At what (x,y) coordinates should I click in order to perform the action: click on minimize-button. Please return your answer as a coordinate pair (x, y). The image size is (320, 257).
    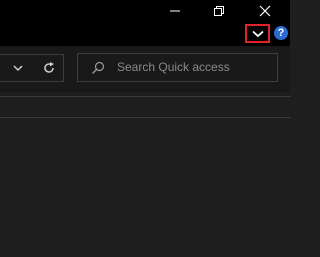
    Looking at the image, I should click on (175, 11).